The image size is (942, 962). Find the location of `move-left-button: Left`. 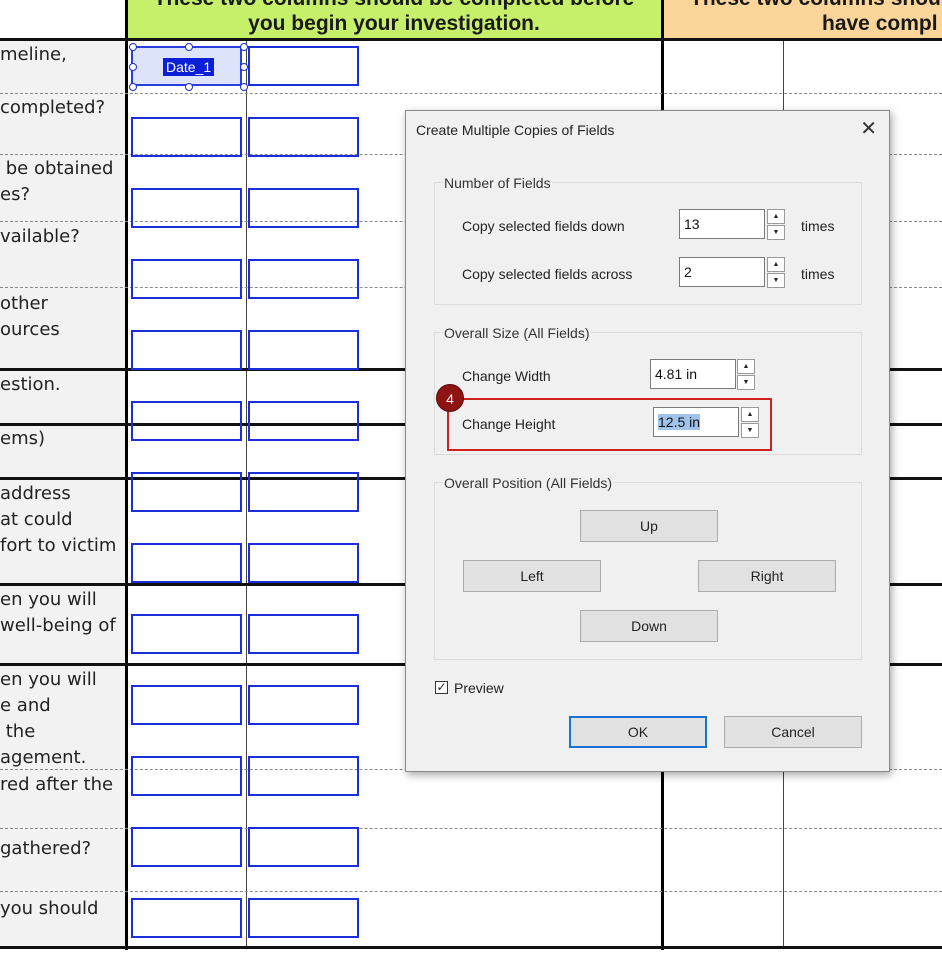

move-left-button: Left is located at coordinates (532, 576).